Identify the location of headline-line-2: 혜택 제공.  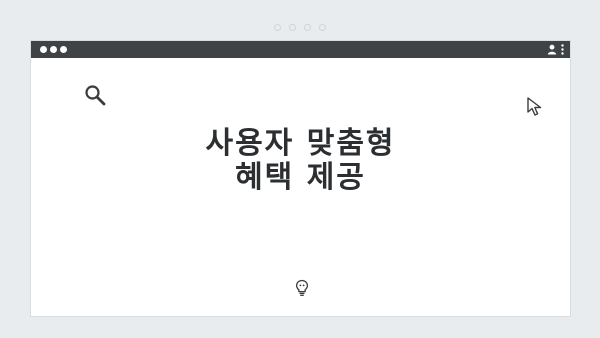
(300, 177).